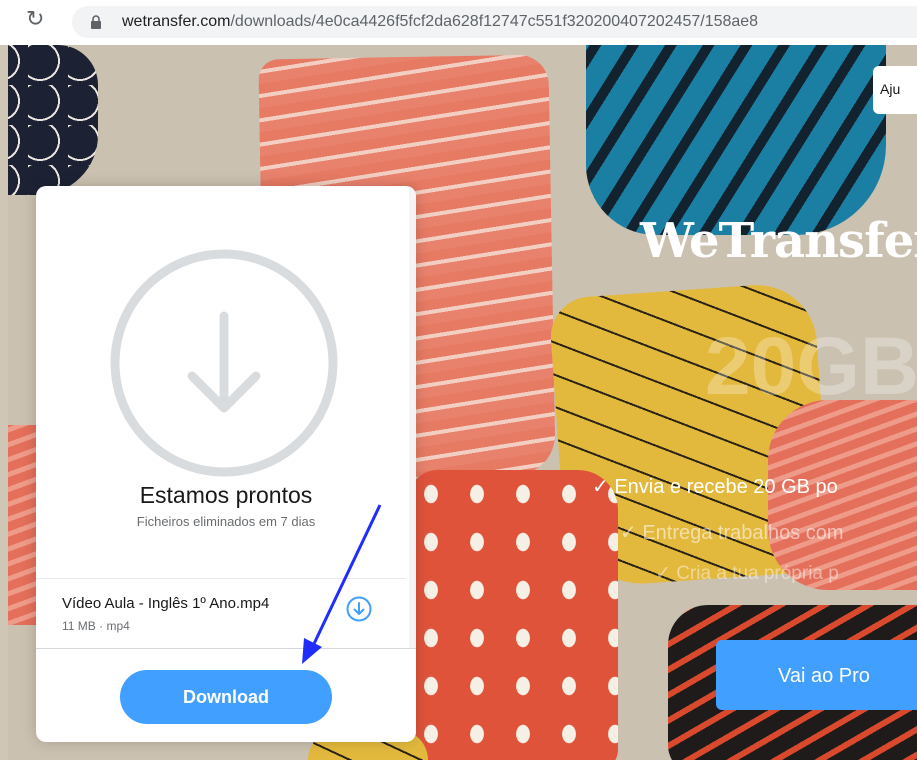 This screenshot has width=917, height=760. What do you see at coordinates (37, 20) in the screenshot?
I see `reload-icon: ↻` at bounding box center [37, 20].